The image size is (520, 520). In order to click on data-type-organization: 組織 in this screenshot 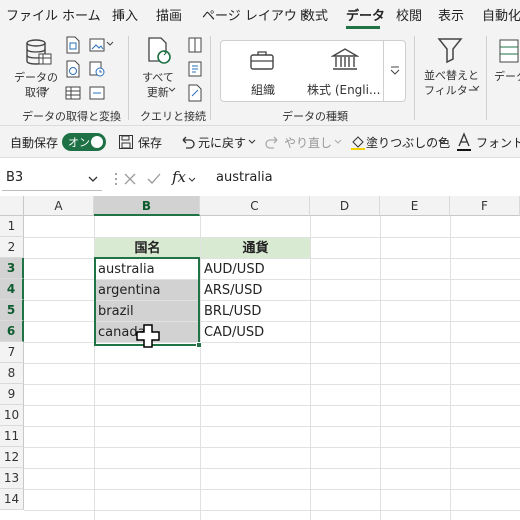, I will do `click(263, 89)`.